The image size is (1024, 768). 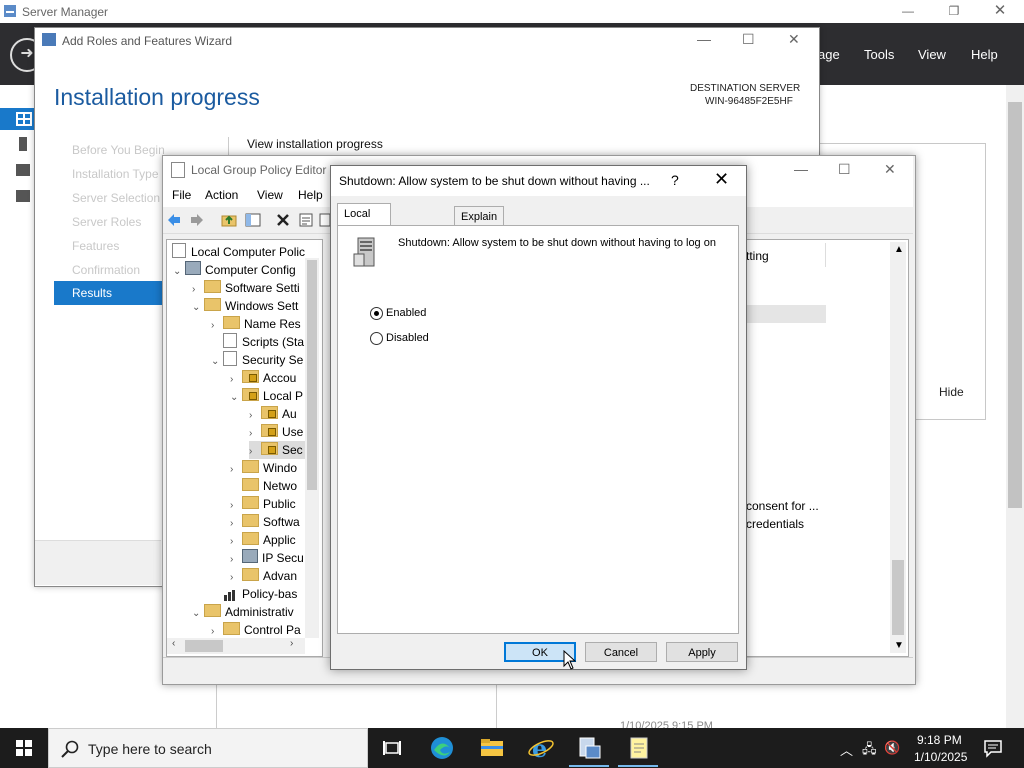 I want to click on tree-item-label: Applic, so click(x=279, y=540).